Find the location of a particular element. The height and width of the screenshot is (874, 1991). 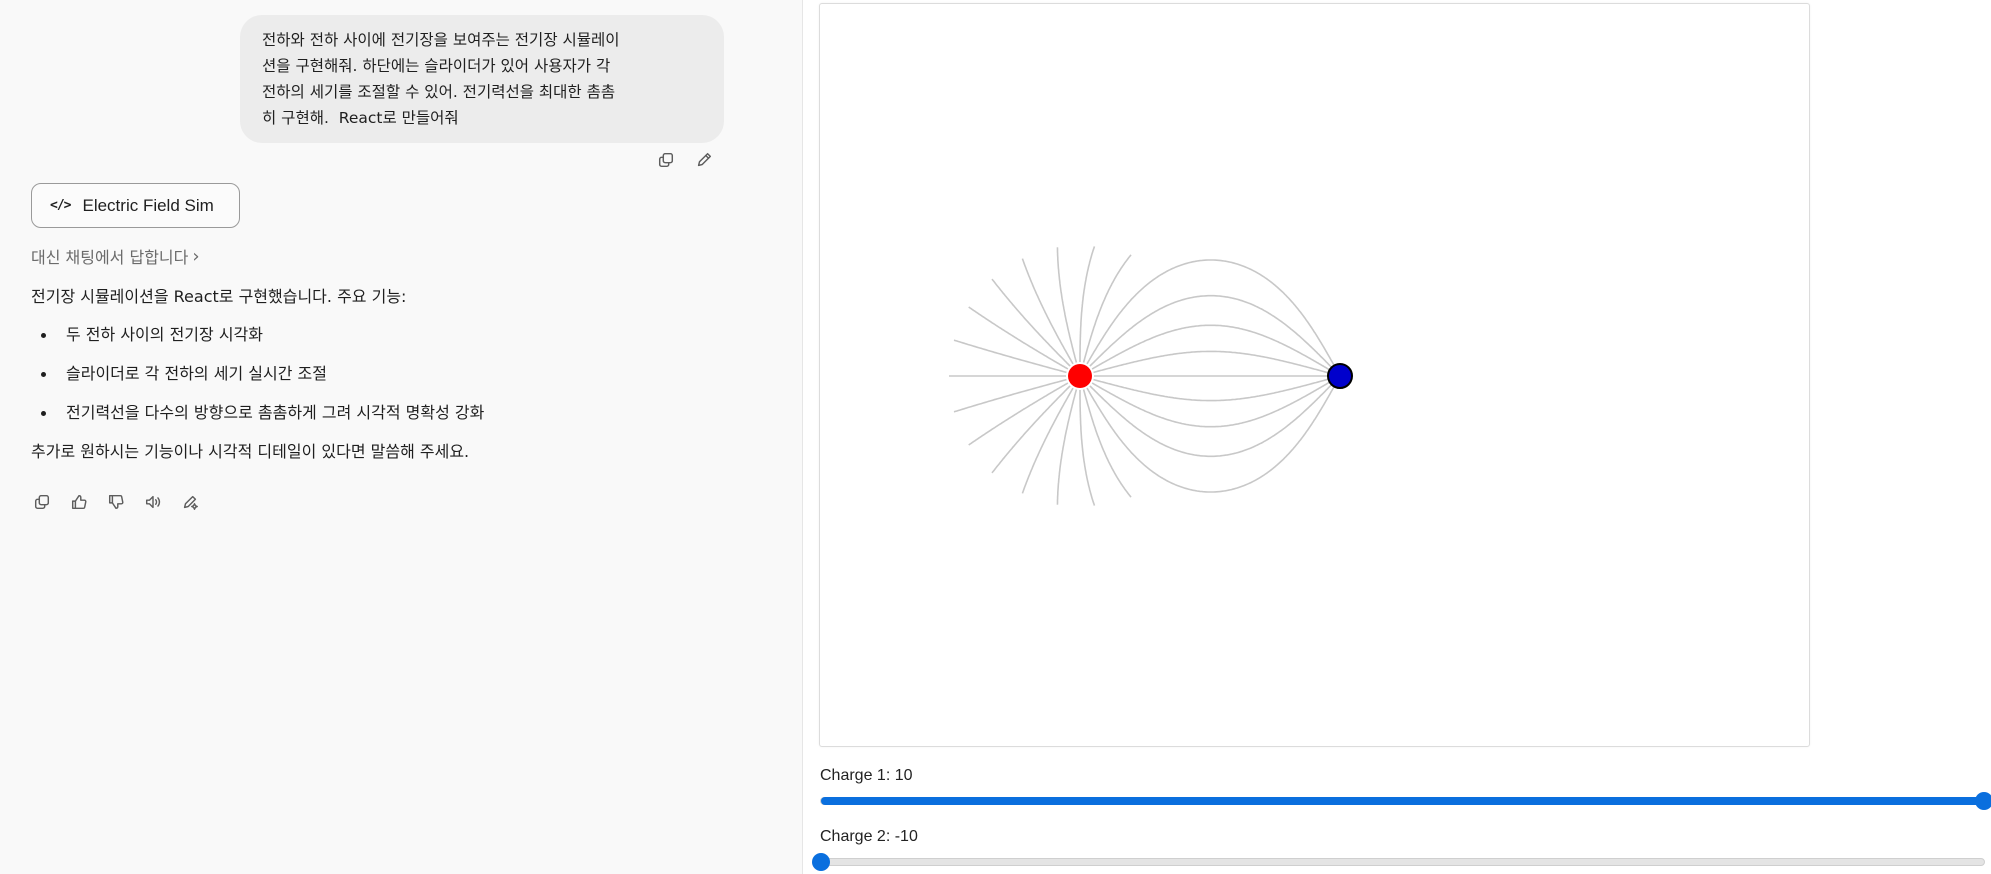

list-item: 전기력선을 다수의 방향으로 촘촘하게 그려 시각적 명확성 강화 is located at coordinates (401, 413).